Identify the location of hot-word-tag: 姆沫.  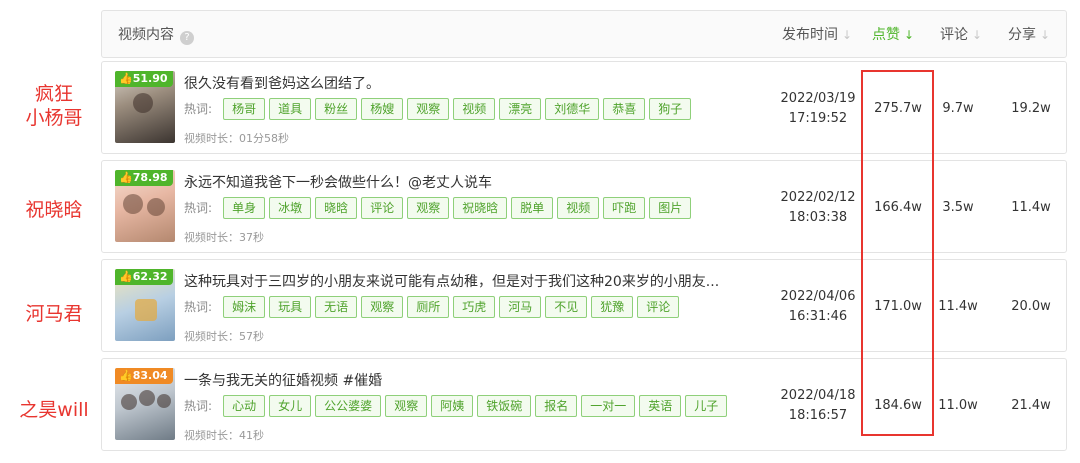
(244, 307).